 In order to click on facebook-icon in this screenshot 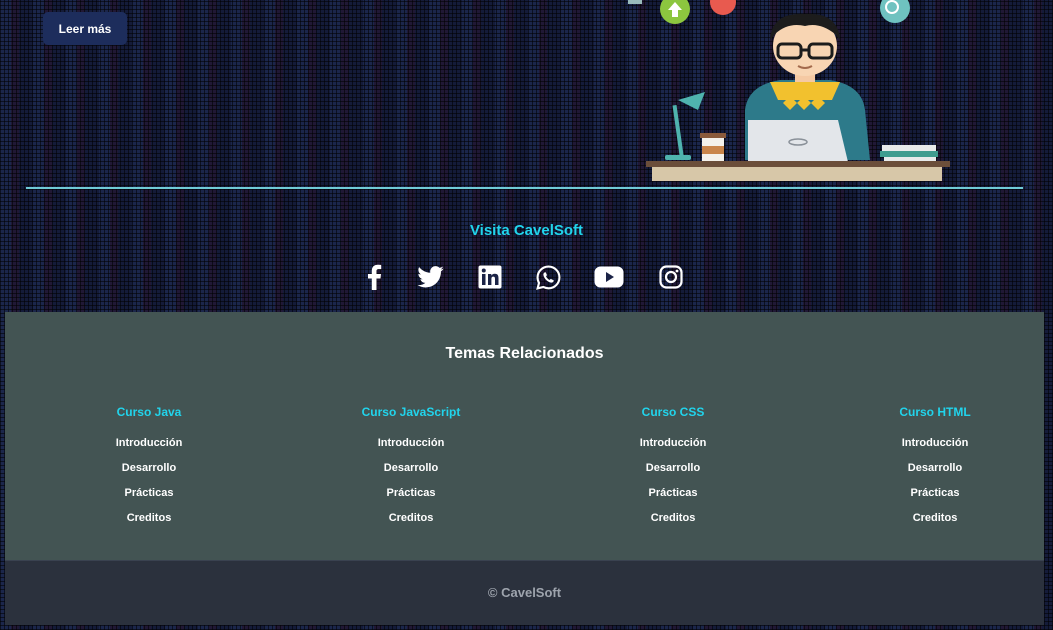, I will do `click(374, 277)`.